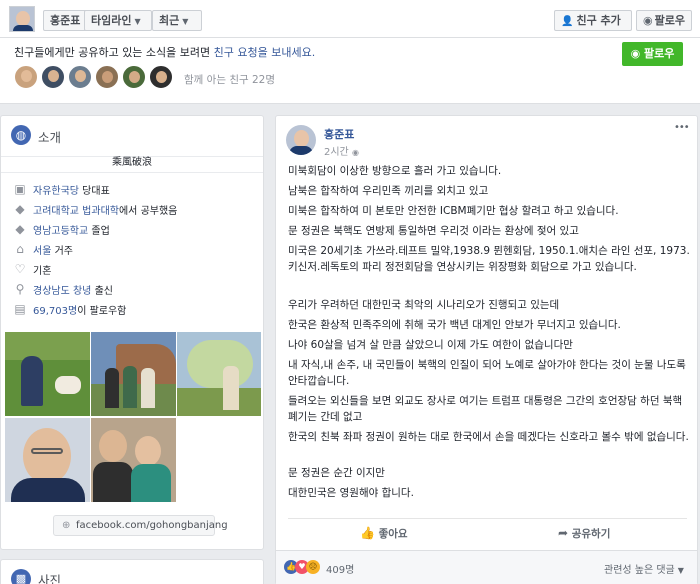  What do you see at coordinates (664, 20) in the screenshot?
I see `follow-top-button: ◉ 팔로우` at bounding box center [664, 20].